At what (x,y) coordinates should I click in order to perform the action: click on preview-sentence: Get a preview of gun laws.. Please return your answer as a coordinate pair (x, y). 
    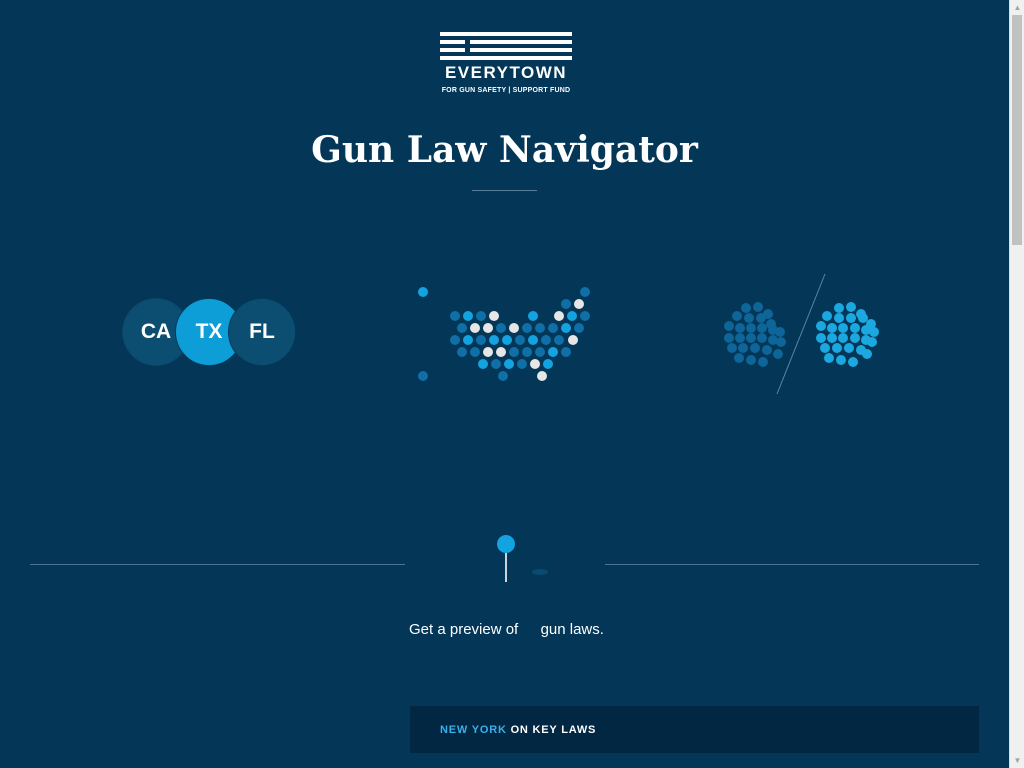
    Looking at the image, I should click on (559, 630).